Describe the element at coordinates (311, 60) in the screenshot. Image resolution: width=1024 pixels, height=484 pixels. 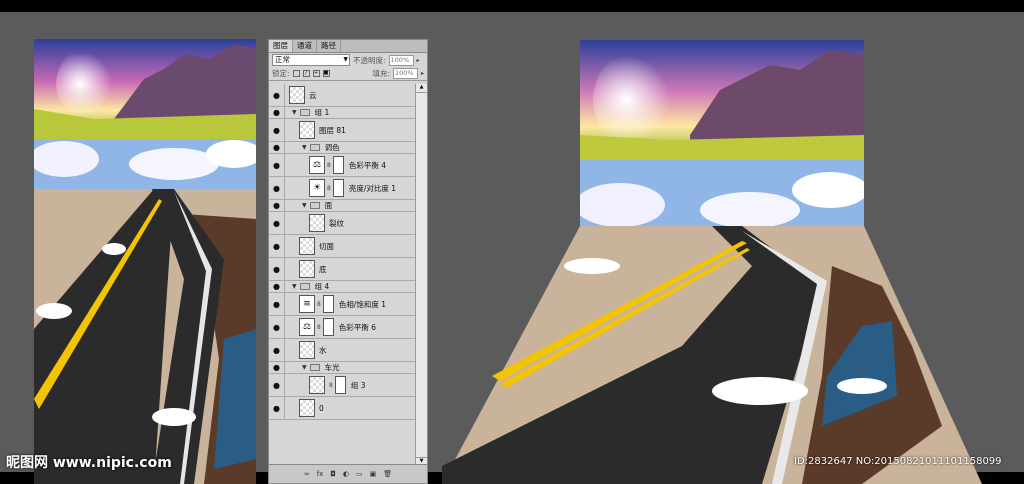
I see `blend-mode-select: 正常 ▼` at that location.